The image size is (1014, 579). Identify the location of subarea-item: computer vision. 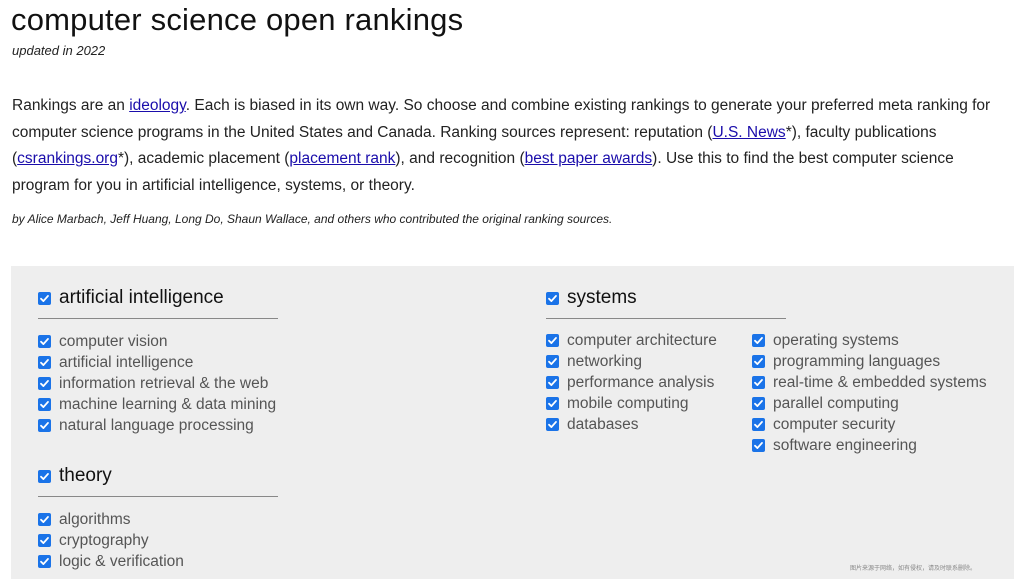
(158, 341).